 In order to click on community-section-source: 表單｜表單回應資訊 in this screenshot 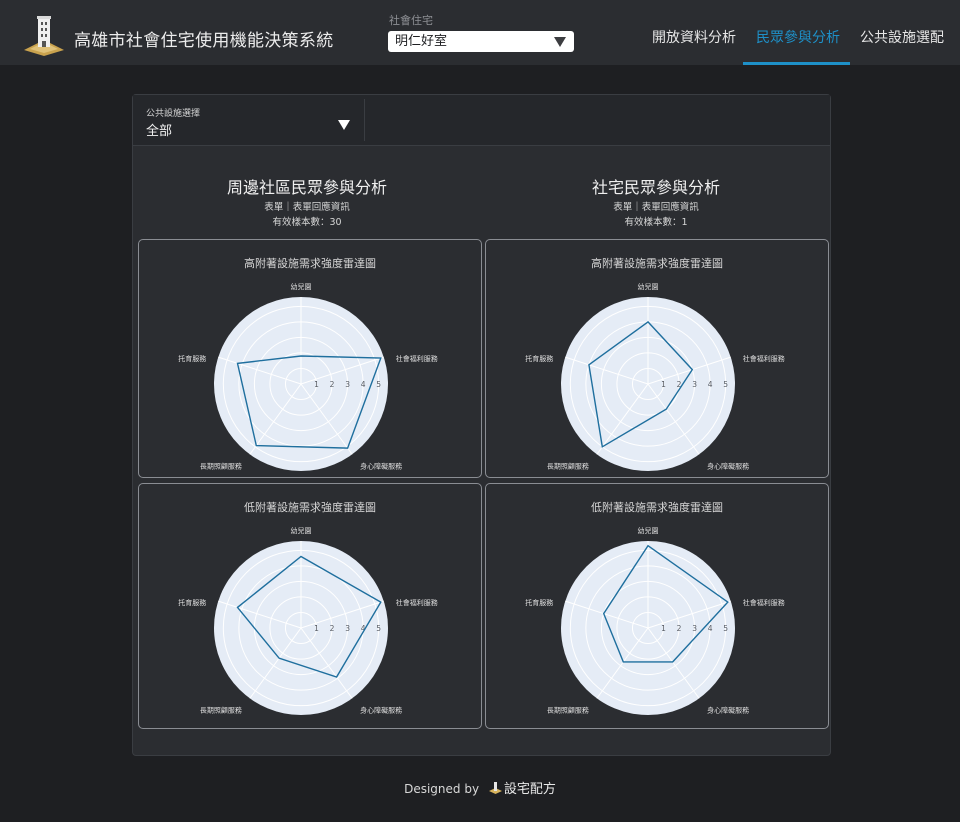, I will do `click(307, 207)`.